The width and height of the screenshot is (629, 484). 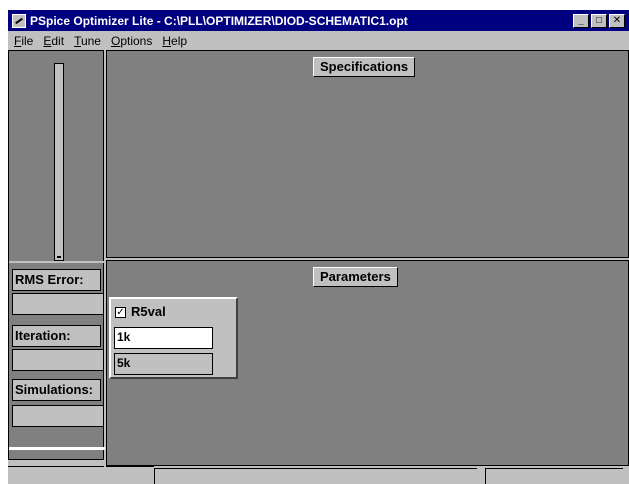 What do you see at coordinates (57, 262) in the screenshot?
I see `panel-separator` at bounding box center [57, 262].